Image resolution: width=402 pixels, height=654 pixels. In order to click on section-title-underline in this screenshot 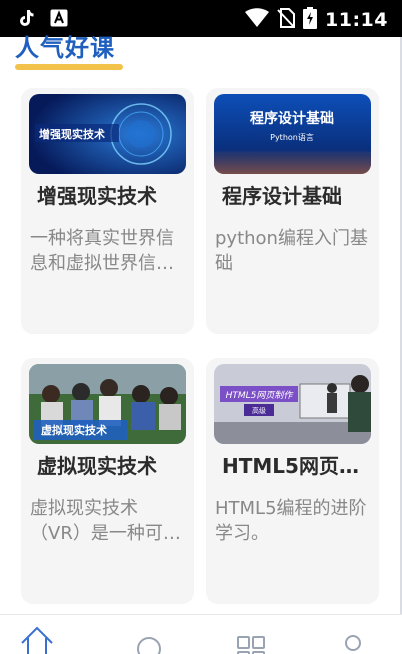, I will do `click(69, 67)`.